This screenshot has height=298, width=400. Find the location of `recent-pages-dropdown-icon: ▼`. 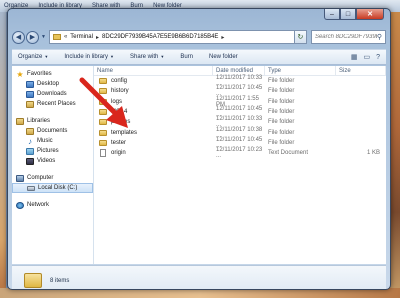

recent-pages-dropdown-icon: ▼ is located at coordinates (43, 37).